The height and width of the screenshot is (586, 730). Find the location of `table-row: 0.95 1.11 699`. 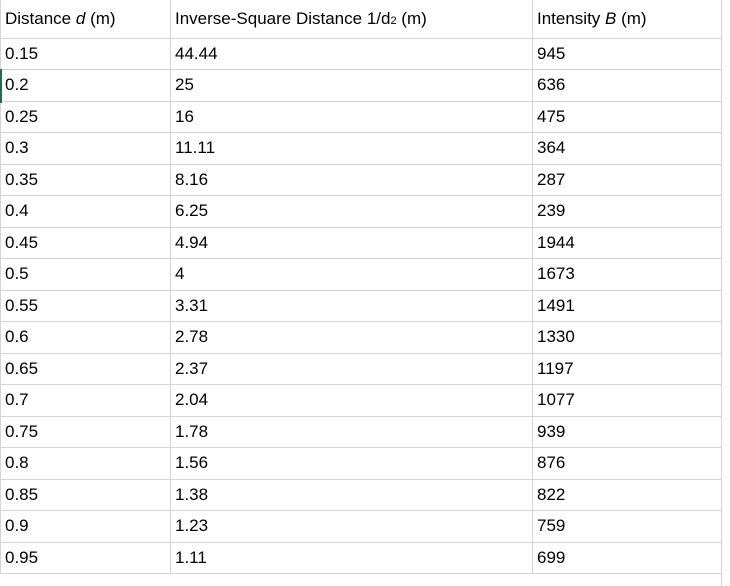

table-row: 0.95 1.11 699 is located at coordinates (361, 557).